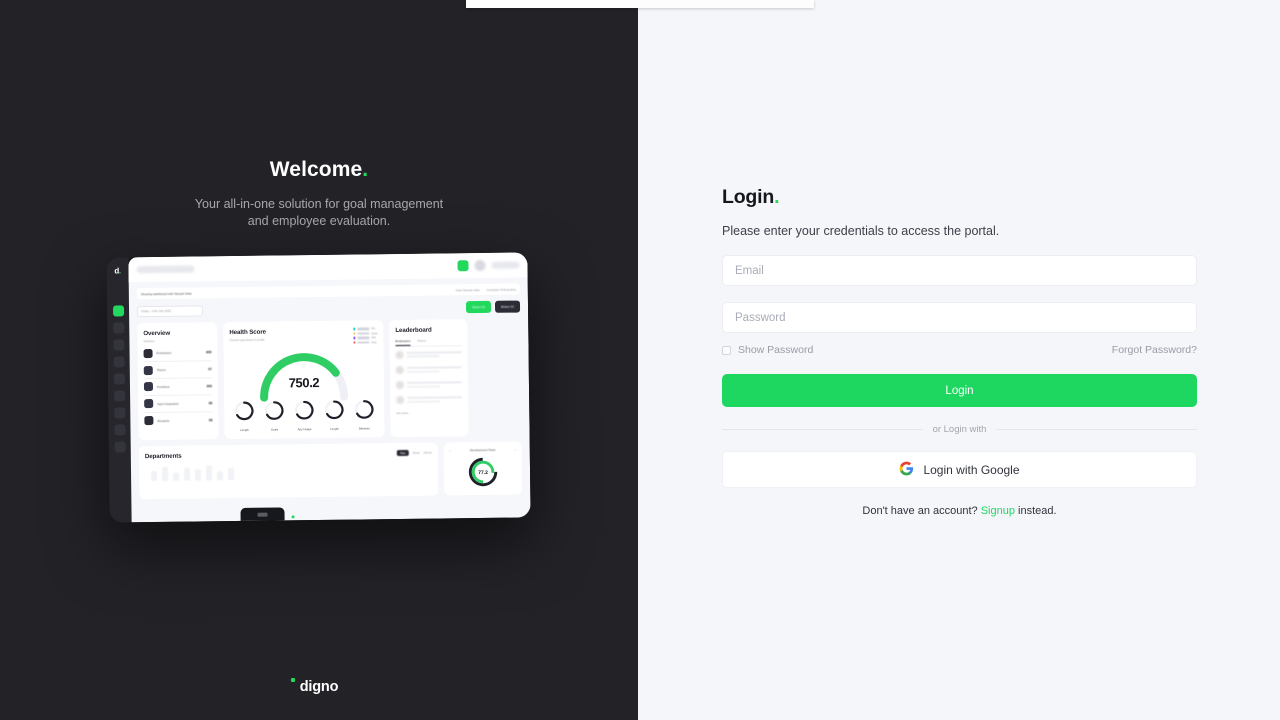 The width and height of the screenshot is (1280, 720). What do you see at coordinates (1154, 350) in the screenshot?
I see `forgot-password-link: Forgot Password?` at bounding box center [1154, 350].